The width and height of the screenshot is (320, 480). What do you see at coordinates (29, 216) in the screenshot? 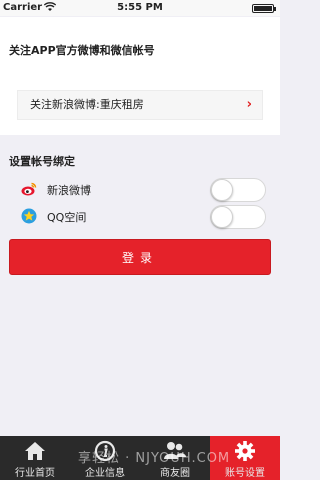
I see `qzone-icon` at bounding box center [29, 216].